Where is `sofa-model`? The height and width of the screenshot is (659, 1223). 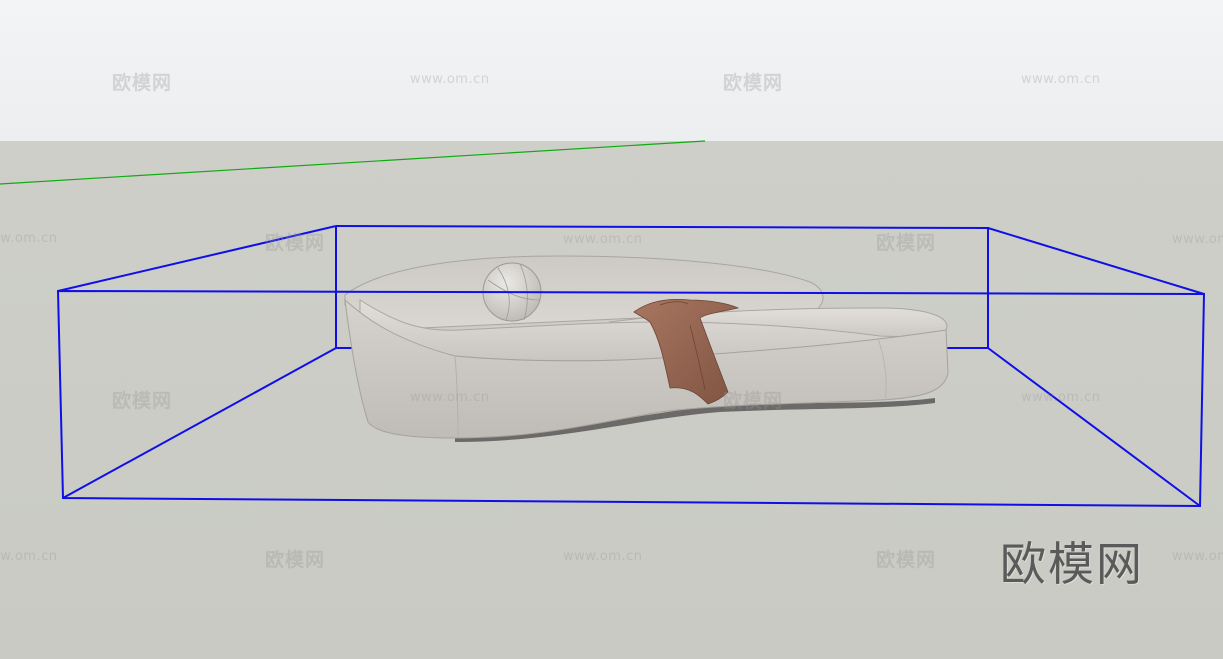
sofa-model is located at coordinates (646, 348).